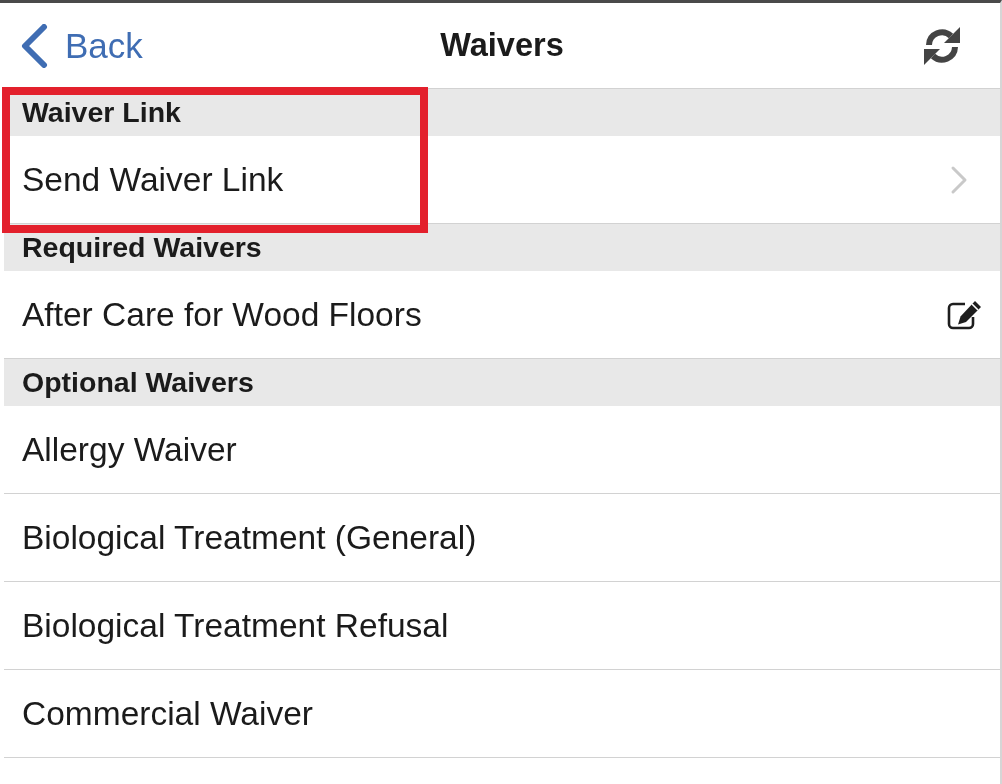 This screenshot has height=784, width=1002. What do you see at coordinates (167, 713) in the screenshot?
I see `row-label: Commercial Waiver` at bounding box center [167, 713].